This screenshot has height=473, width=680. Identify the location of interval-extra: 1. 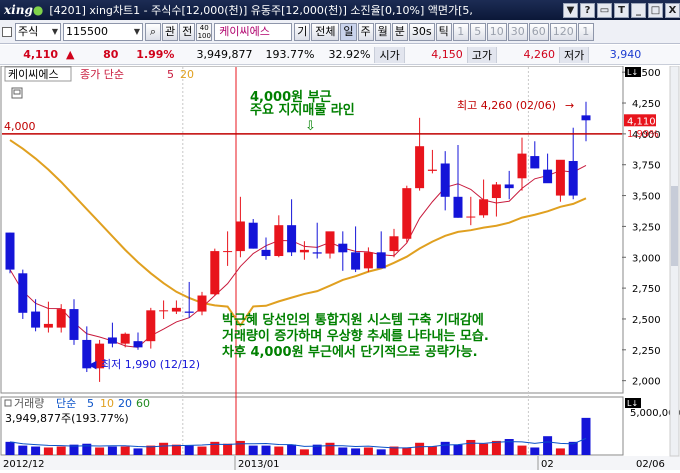
(585, 31).